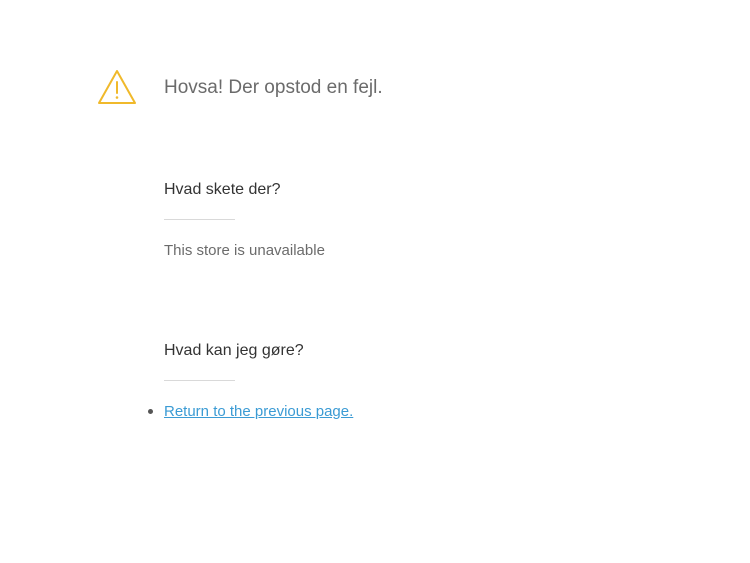  Describe the element at coordinates (258, 411) in the screenshot. I see `return-previous-page-link: Return to the previous page.` at that location.